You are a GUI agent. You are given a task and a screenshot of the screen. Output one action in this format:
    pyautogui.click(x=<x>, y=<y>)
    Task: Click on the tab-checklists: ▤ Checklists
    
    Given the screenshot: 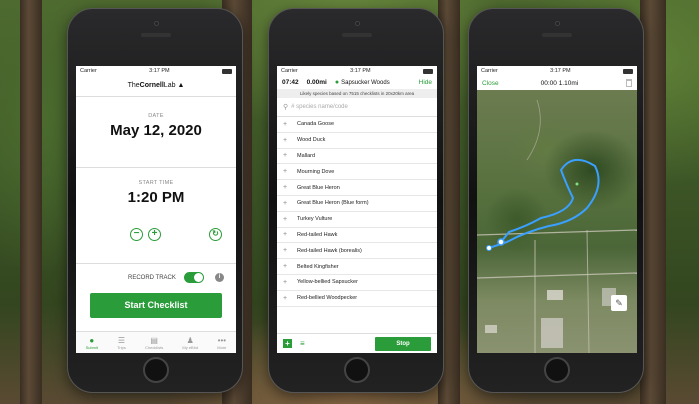 What is the action you would take?
    pyautogui.click(x=154, y=342)
    